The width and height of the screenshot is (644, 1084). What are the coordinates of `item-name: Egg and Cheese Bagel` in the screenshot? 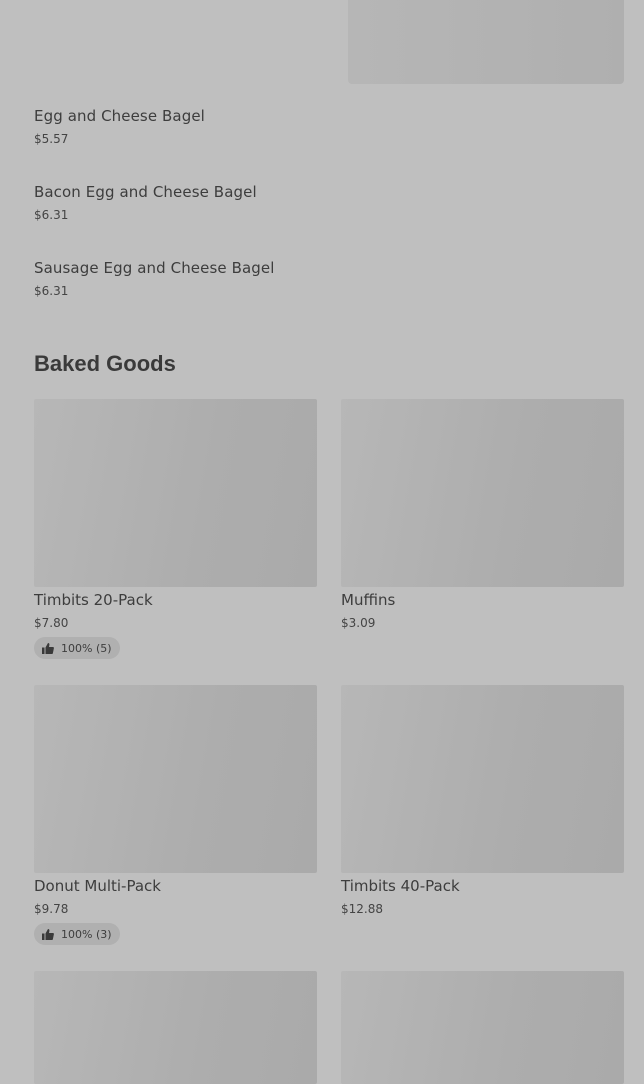 It's located at (119, 116).